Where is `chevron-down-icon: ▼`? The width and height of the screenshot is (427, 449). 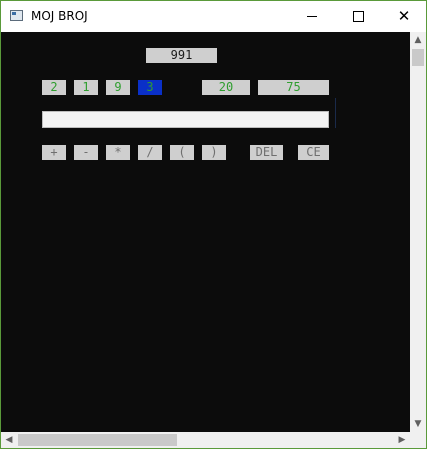
chevron-down-icon: ▼ is located at coordinates (418, 424).